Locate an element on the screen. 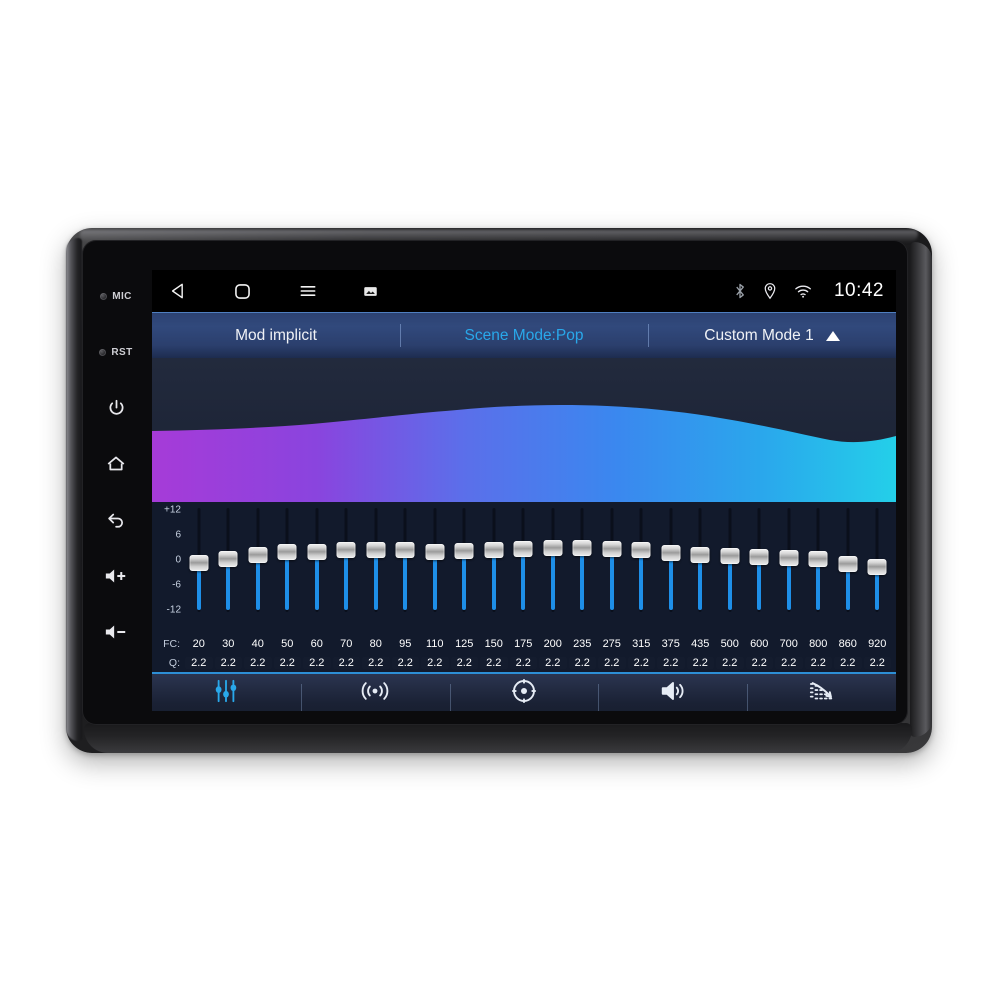 This screenshot has height=1000, width=1000. fc-value: 860 is located at coordinates (848, 644).